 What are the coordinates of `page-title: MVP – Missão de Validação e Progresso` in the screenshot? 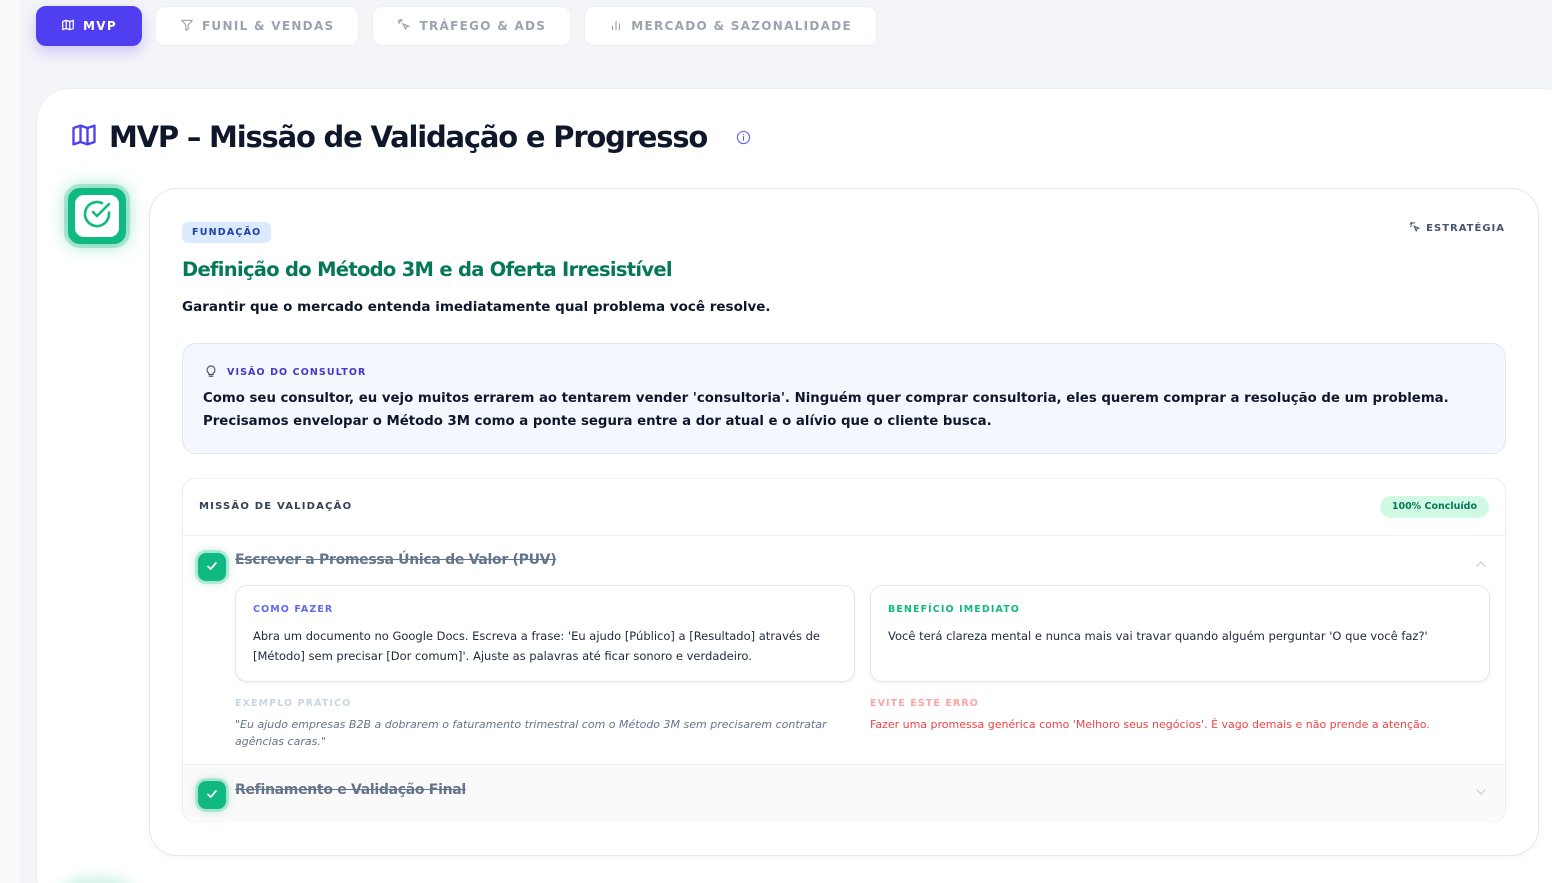 It's located at (408, 137).